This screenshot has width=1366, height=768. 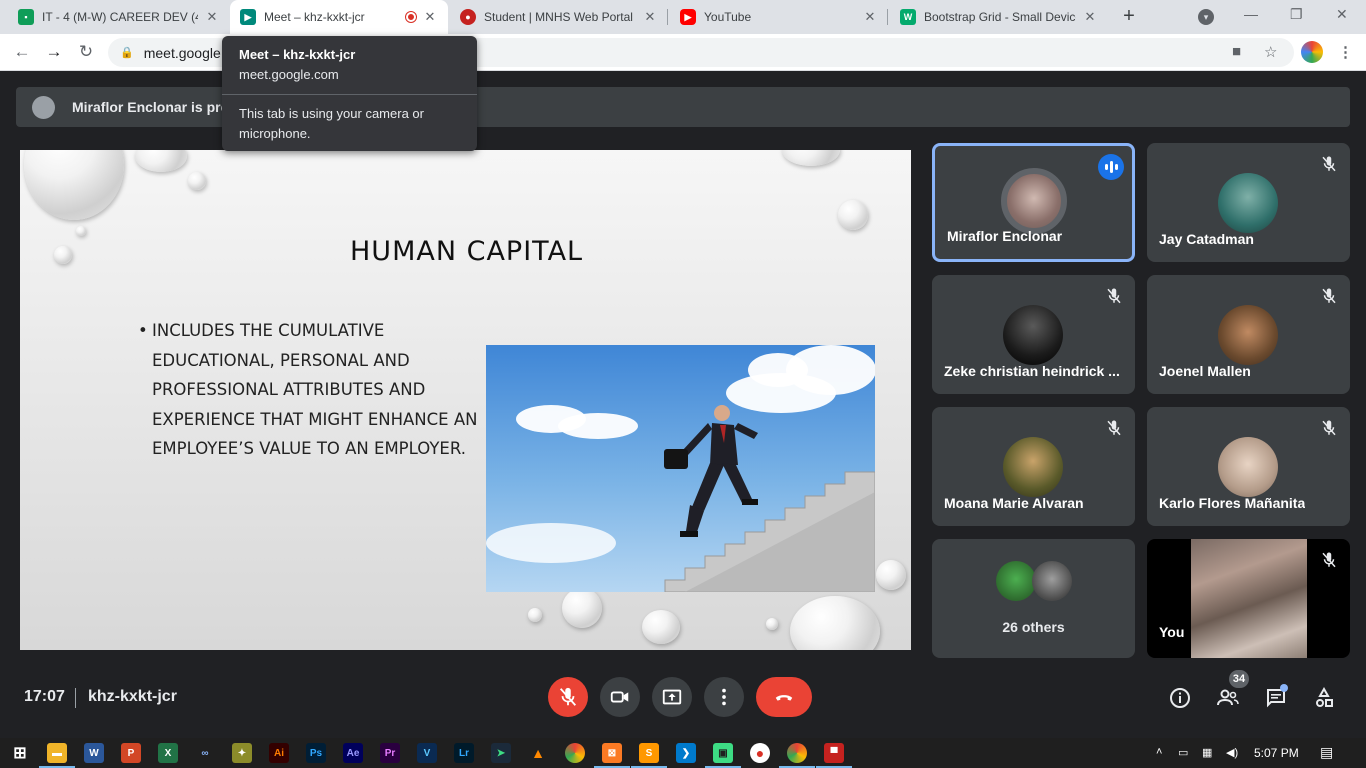 I want to click on volume-icon: ◀), so click(x=1232, y=752).